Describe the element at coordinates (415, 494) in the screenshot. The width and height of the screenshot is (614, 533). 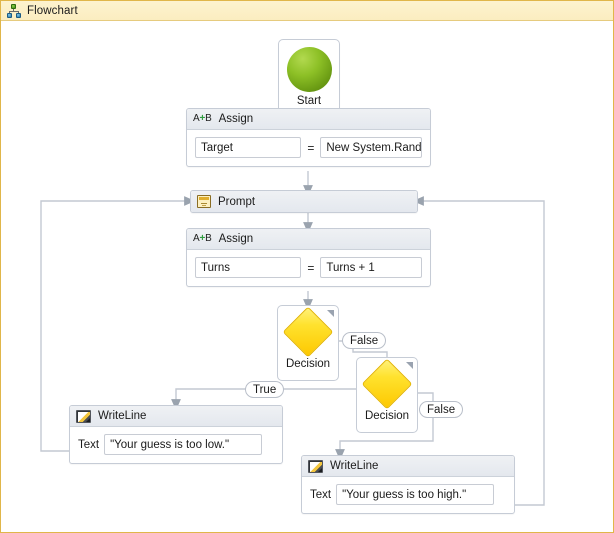
I see `text-field-input: "Your guess is too high."` at that location.